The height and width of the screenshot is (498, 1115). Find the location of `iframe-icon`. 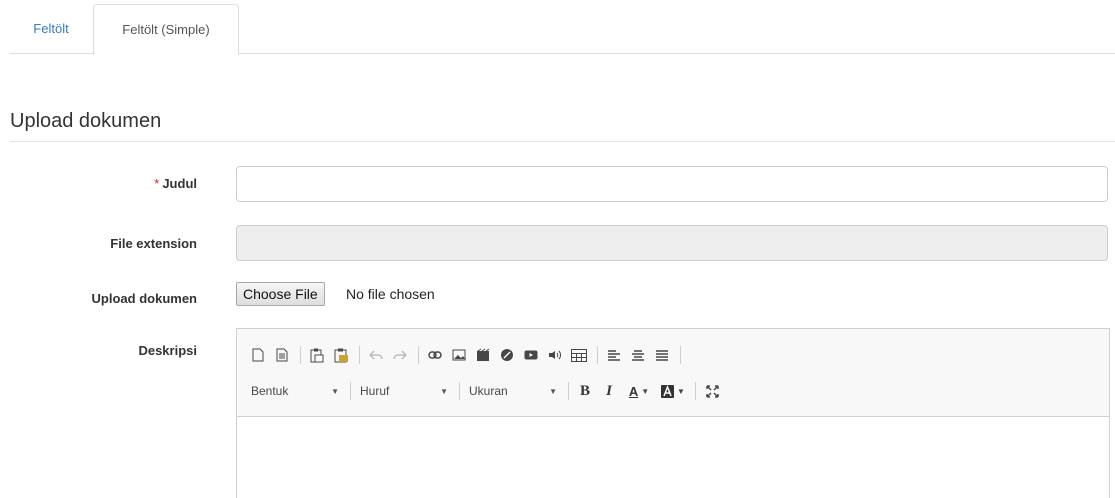

iframe-icon is located at coordinates (507, 355).